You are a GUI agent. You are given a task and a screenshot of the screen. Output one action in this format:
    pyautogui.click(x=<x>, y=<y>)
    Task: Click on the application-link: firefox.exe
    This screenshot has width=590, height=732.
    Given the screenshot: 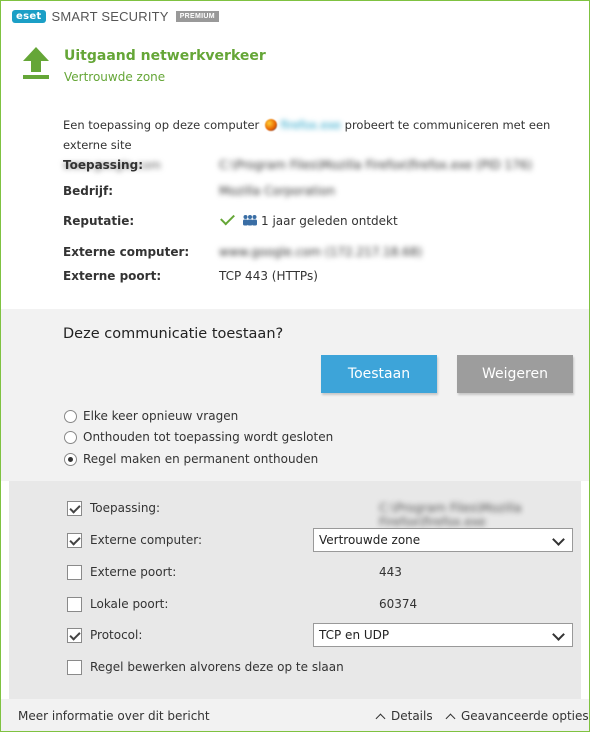 What is the action you would take?
    pyautogui.click(x=311, y=125)
    